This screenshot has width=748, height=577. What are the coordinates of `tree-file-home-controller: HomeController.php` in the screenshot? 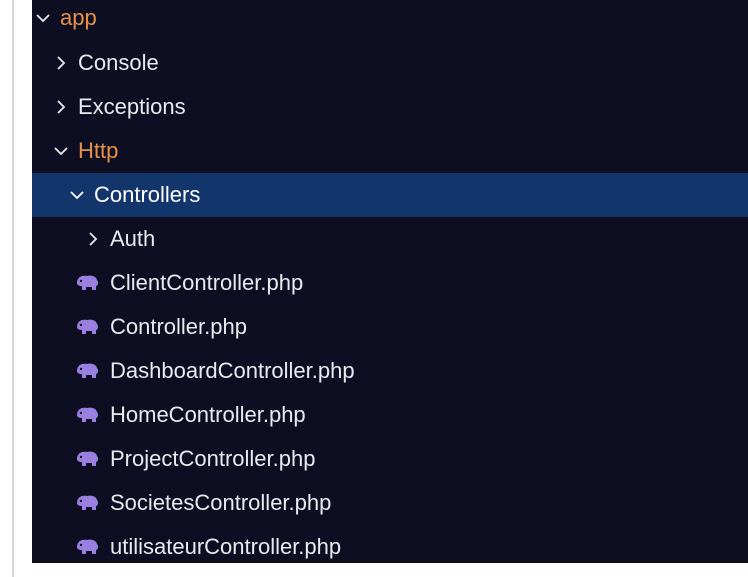 It's located at (390, 415).